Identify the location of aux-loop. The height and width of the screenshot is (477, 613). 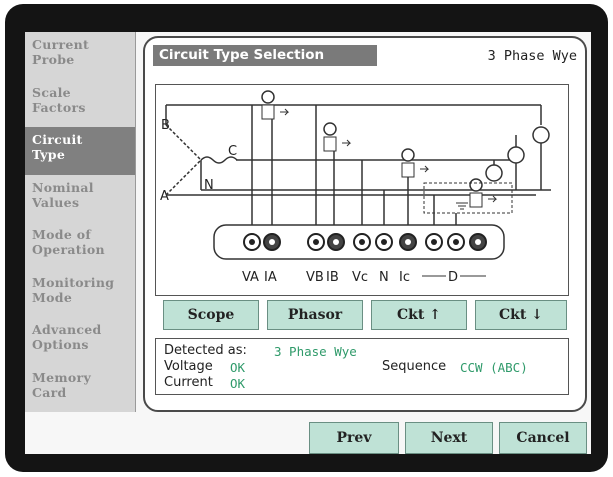
(468, 198).